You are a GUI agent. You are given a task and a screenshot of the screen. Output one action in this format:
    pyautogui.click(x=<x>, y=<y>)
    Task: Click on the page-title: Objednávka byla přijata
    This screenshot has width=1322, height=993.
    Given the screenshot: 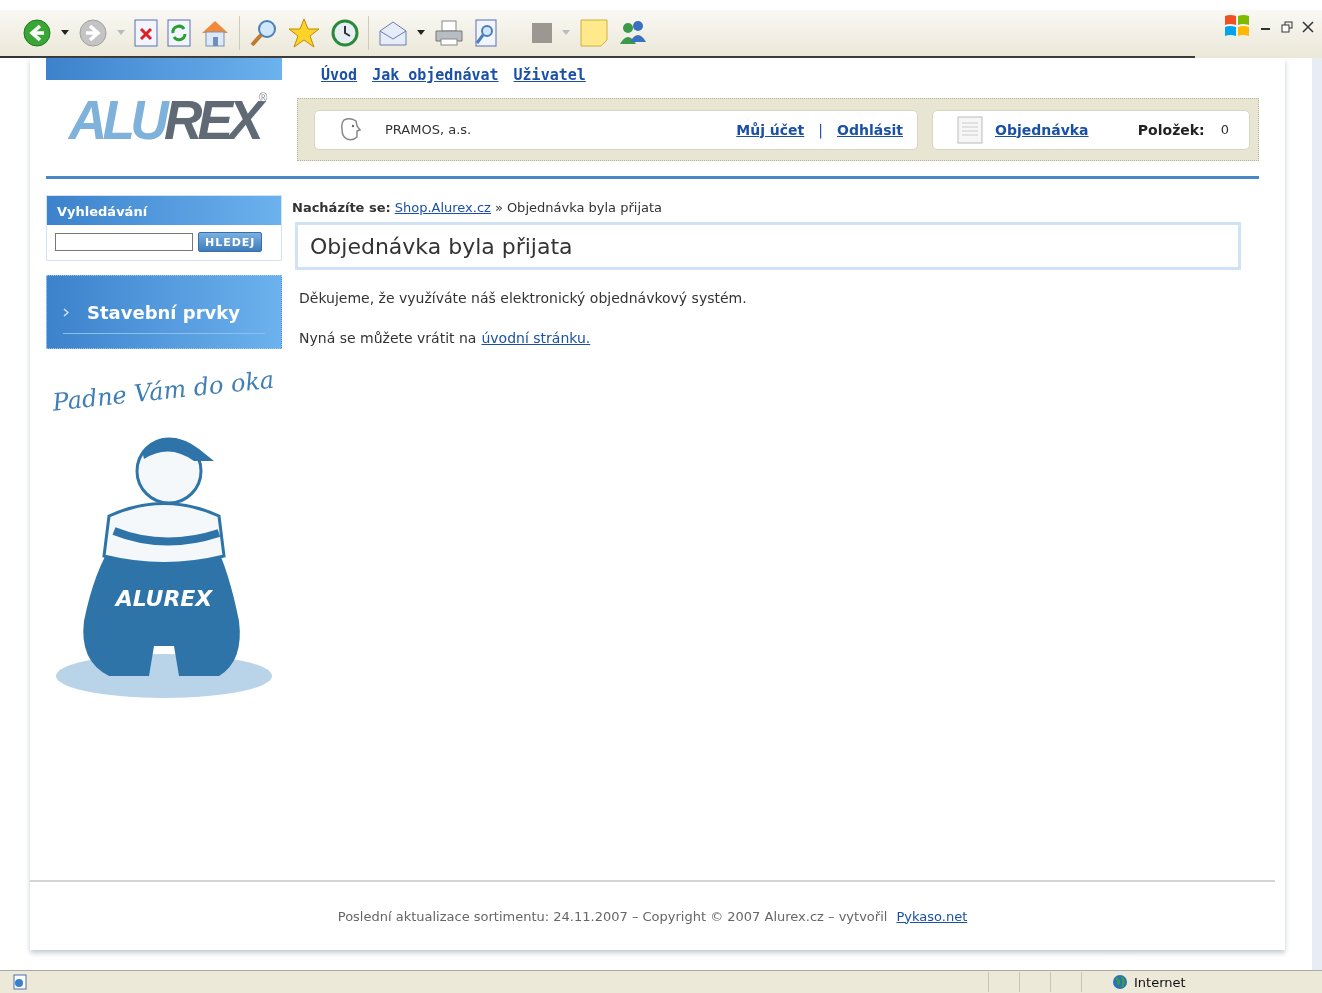 What is the action you would take?
    pyautogui.click(x=441, y=246)
    